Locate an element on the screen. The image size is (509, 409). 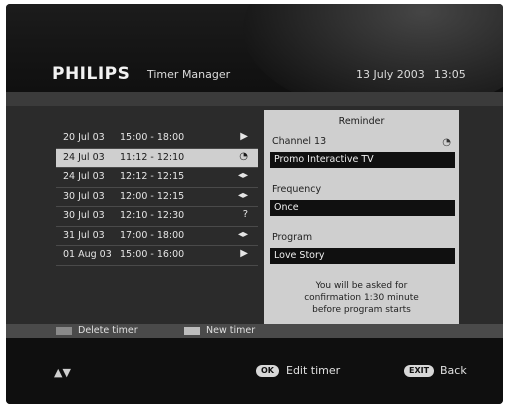
timer-date: 20 Jul 03 is located at coordinates (84, 137).